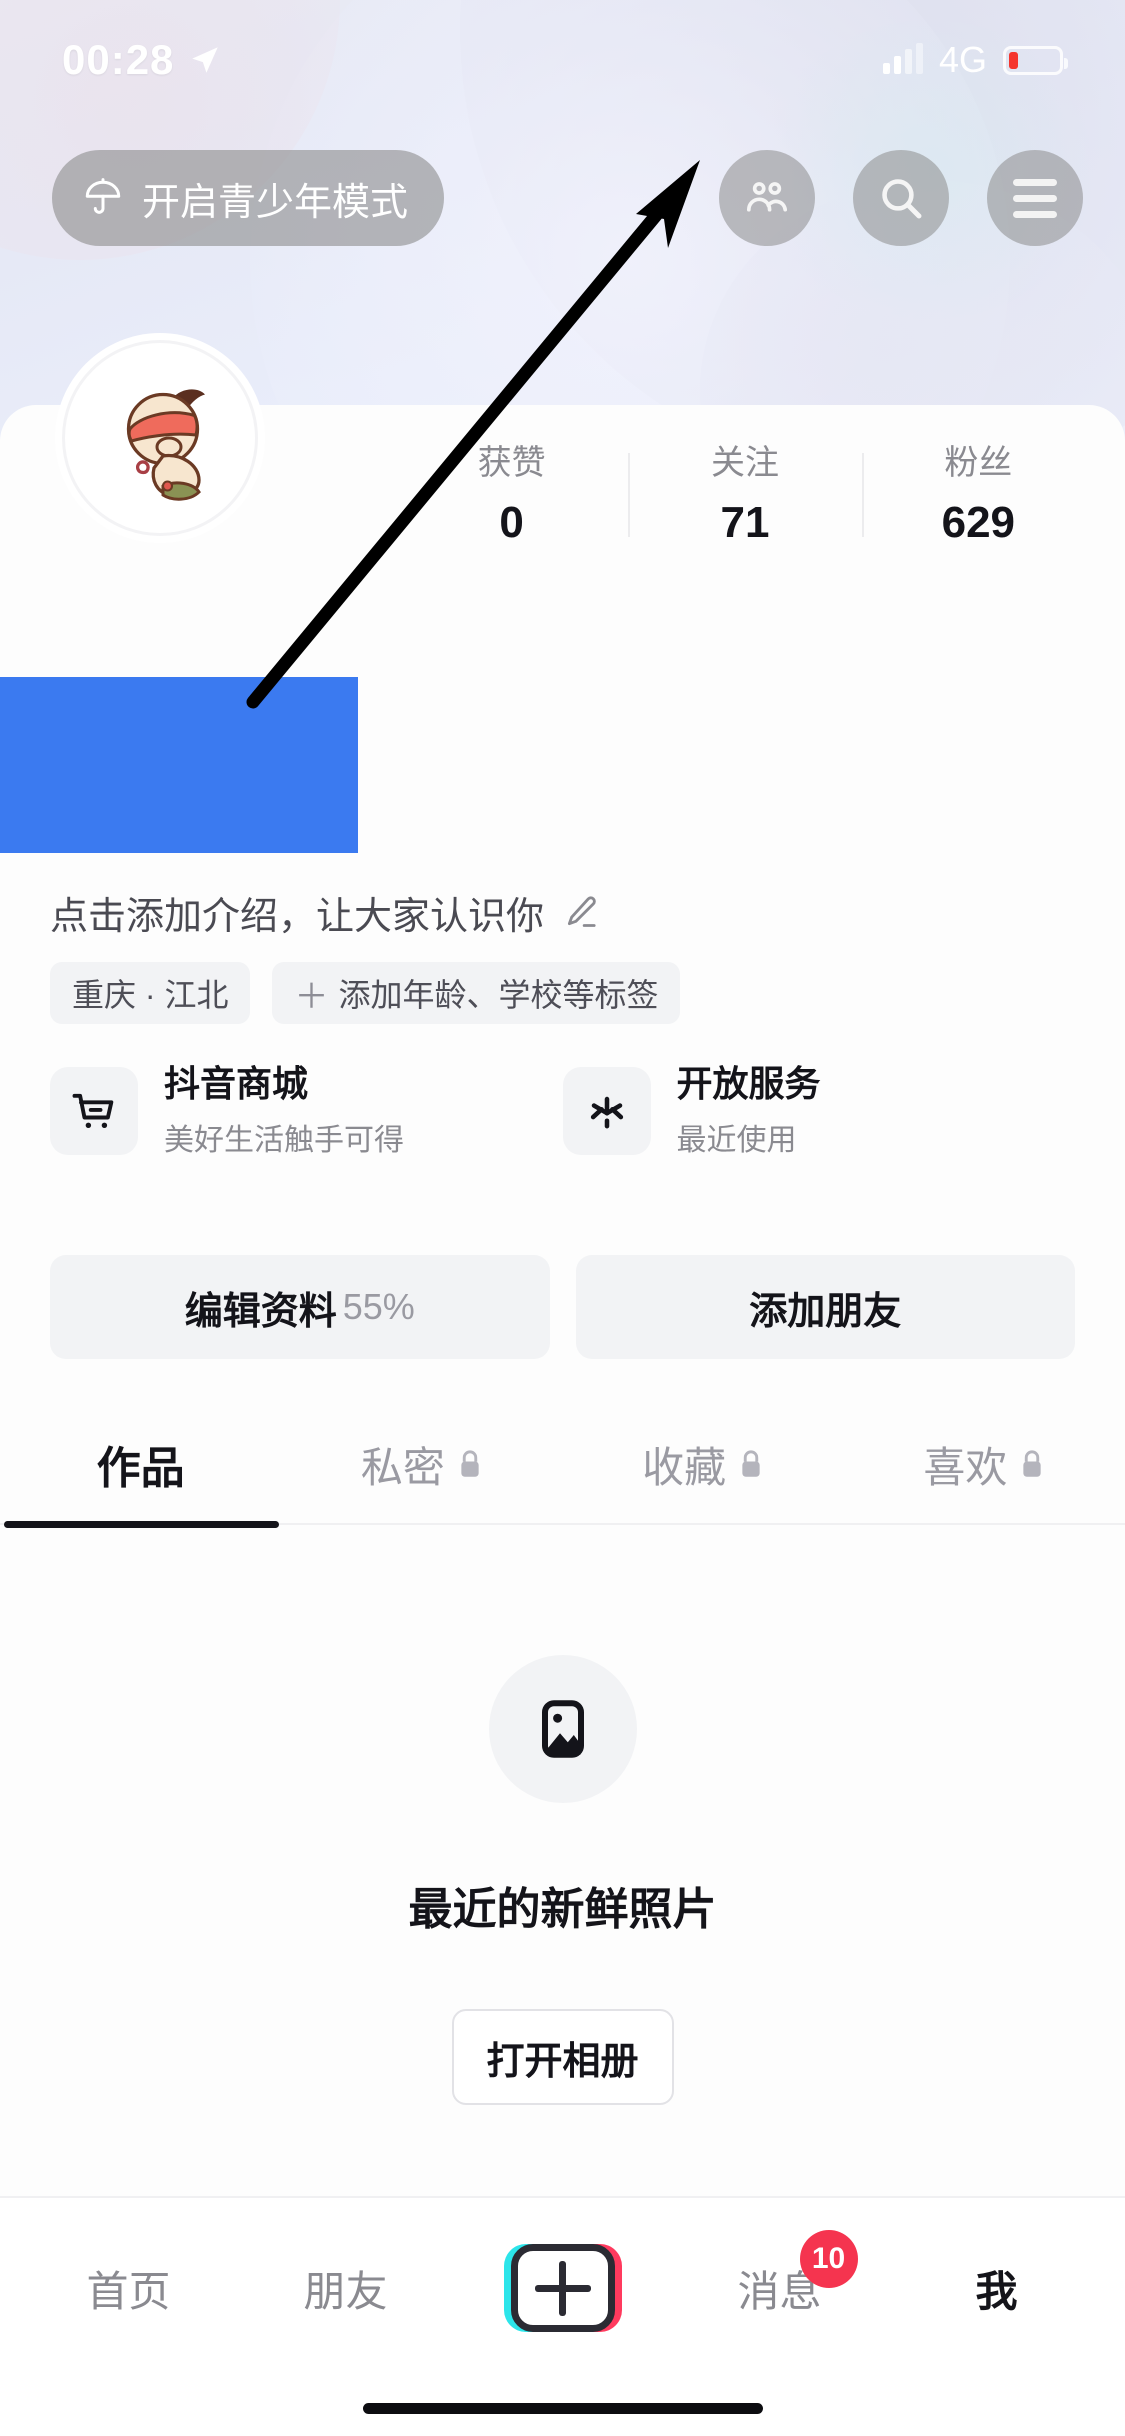  I want to click on nav-label: 我, so click(996, 2291).